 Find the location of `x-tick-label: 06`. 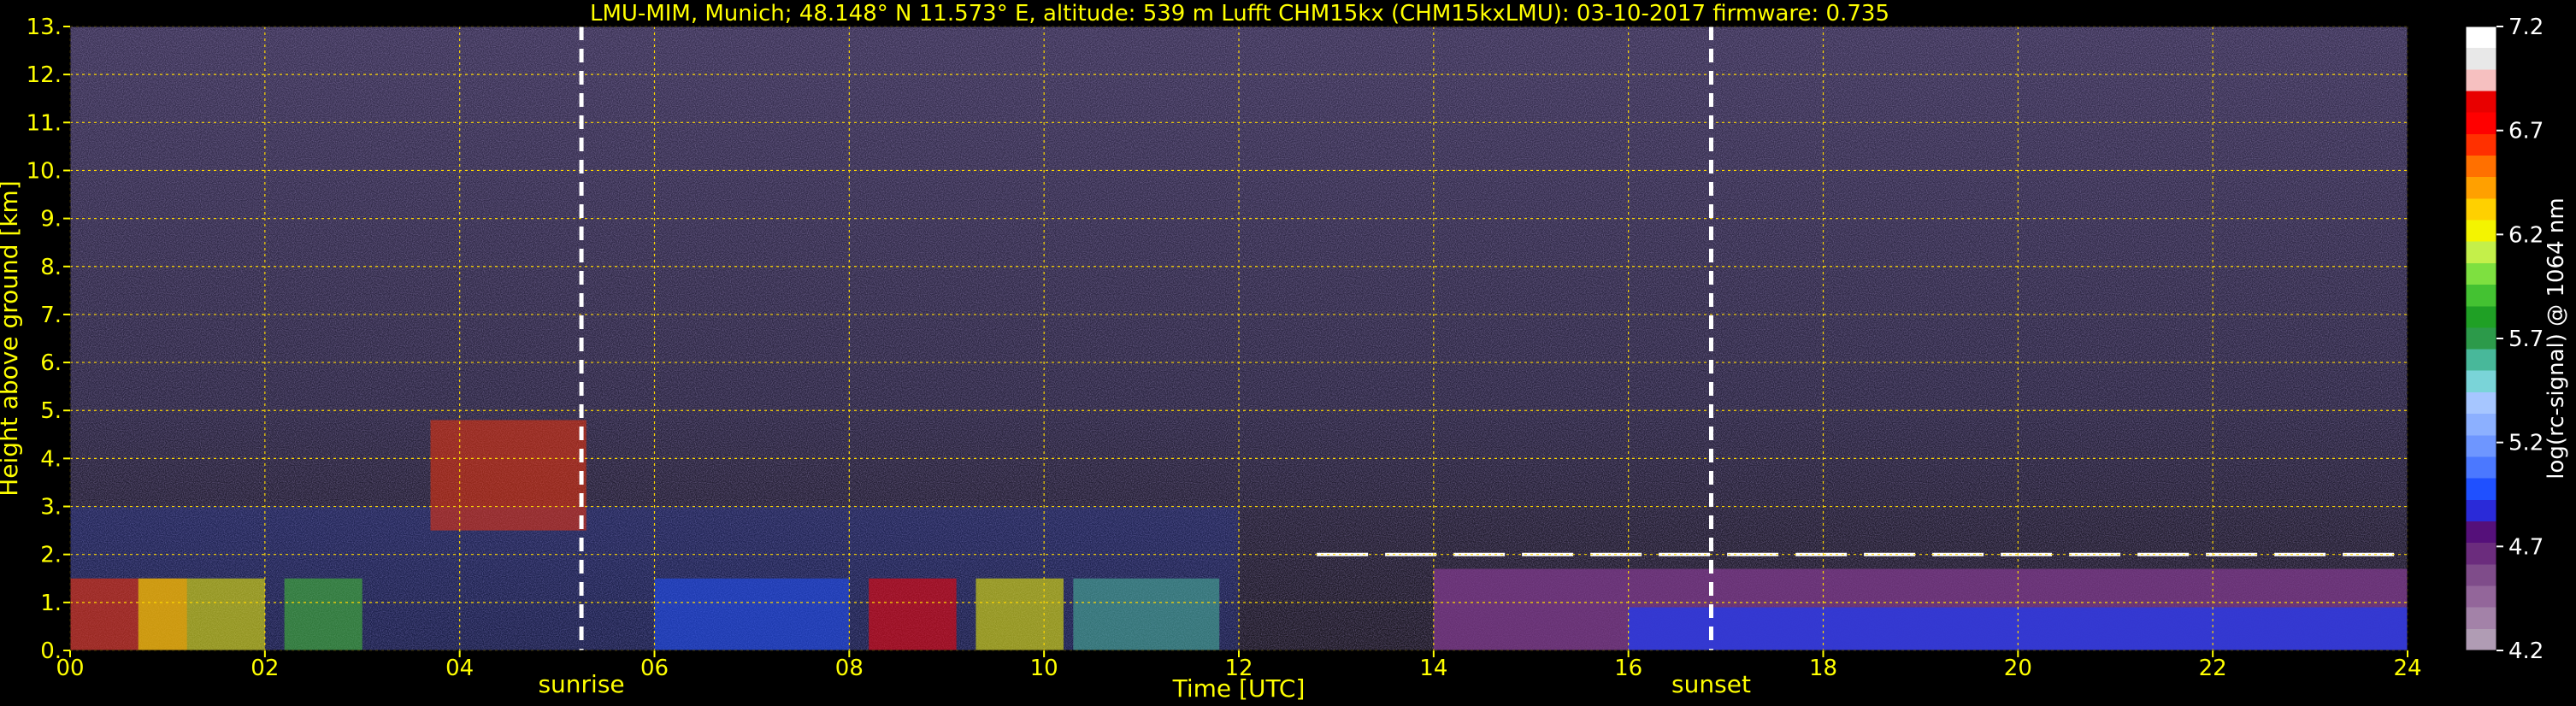

x-tick-label: 06 is located at coordinates (654, 668).